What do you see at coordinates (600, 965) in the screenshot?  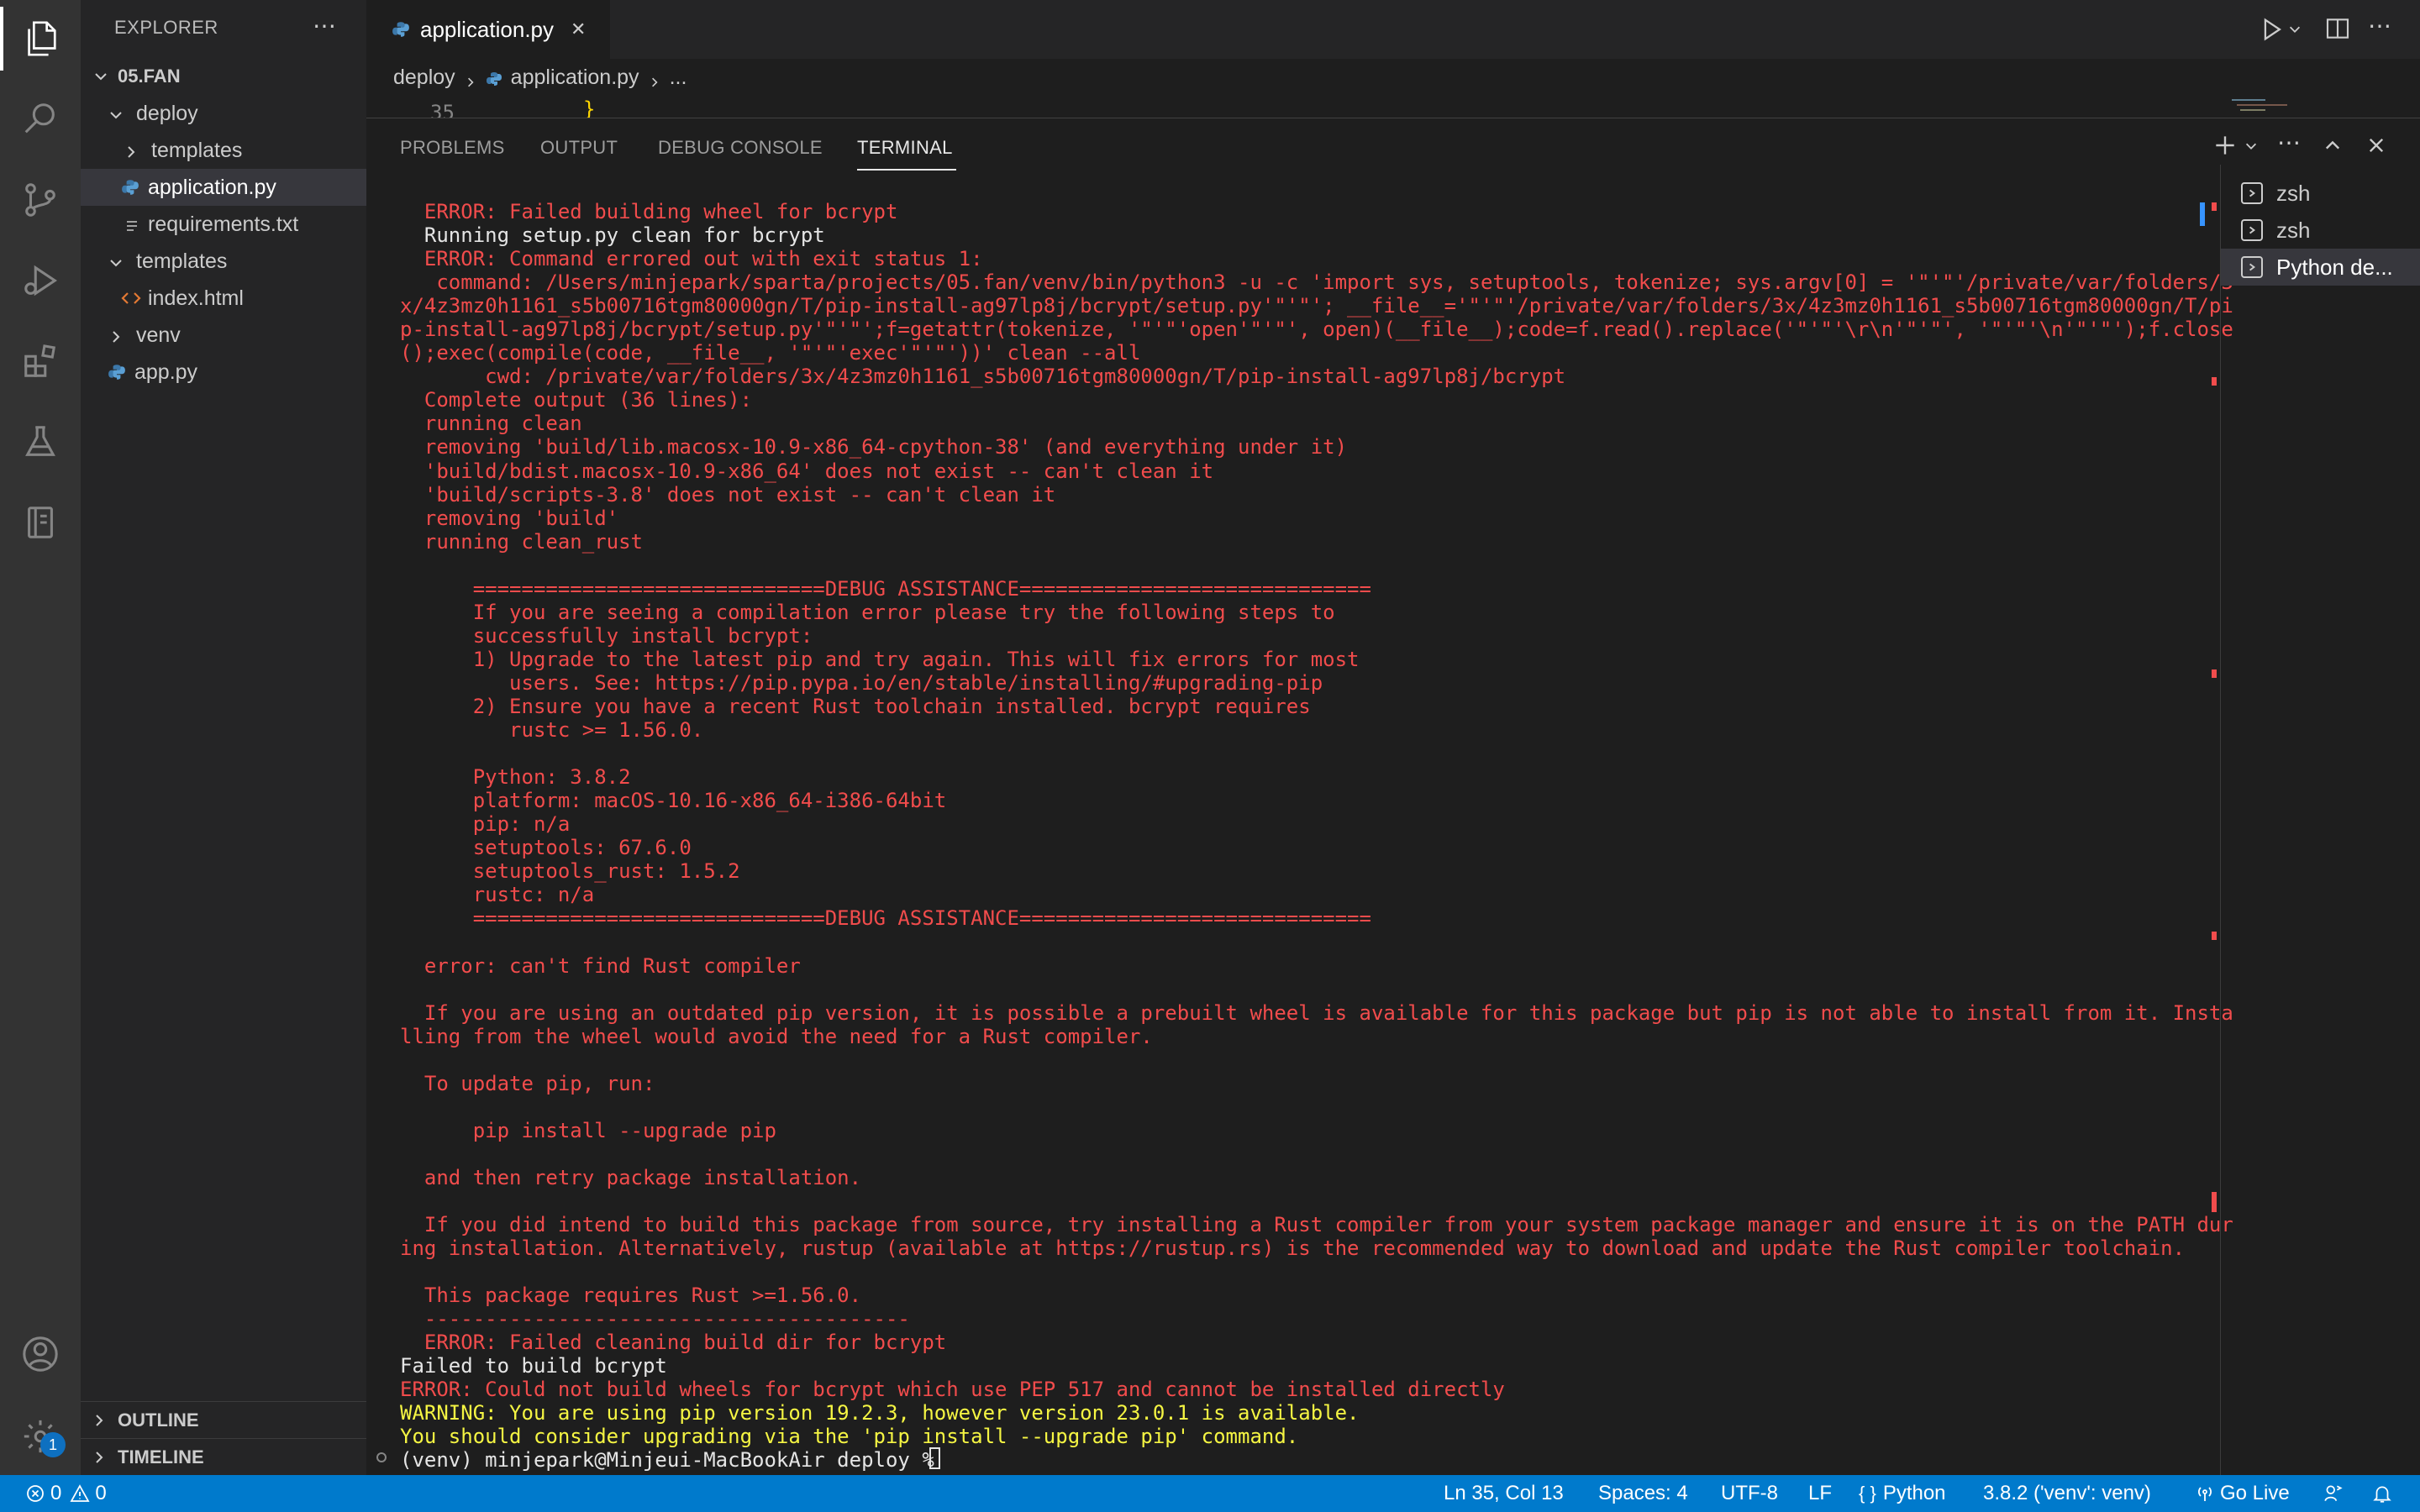 I see `terminal-line: error: can't find Rust compiler` at bounding box center [600, 965].